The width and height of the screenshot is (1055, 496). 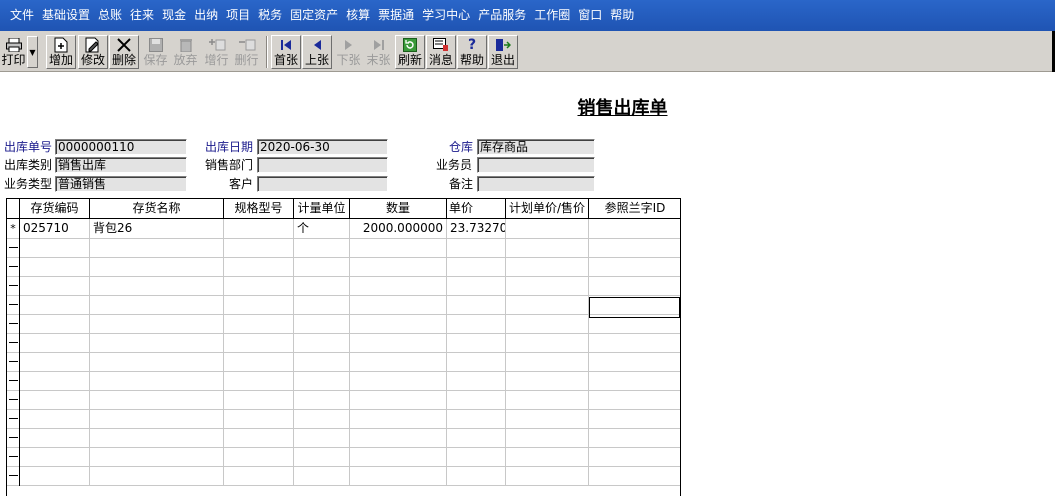 I want to click on exit-button: 退出, so click(x=503, y=52).